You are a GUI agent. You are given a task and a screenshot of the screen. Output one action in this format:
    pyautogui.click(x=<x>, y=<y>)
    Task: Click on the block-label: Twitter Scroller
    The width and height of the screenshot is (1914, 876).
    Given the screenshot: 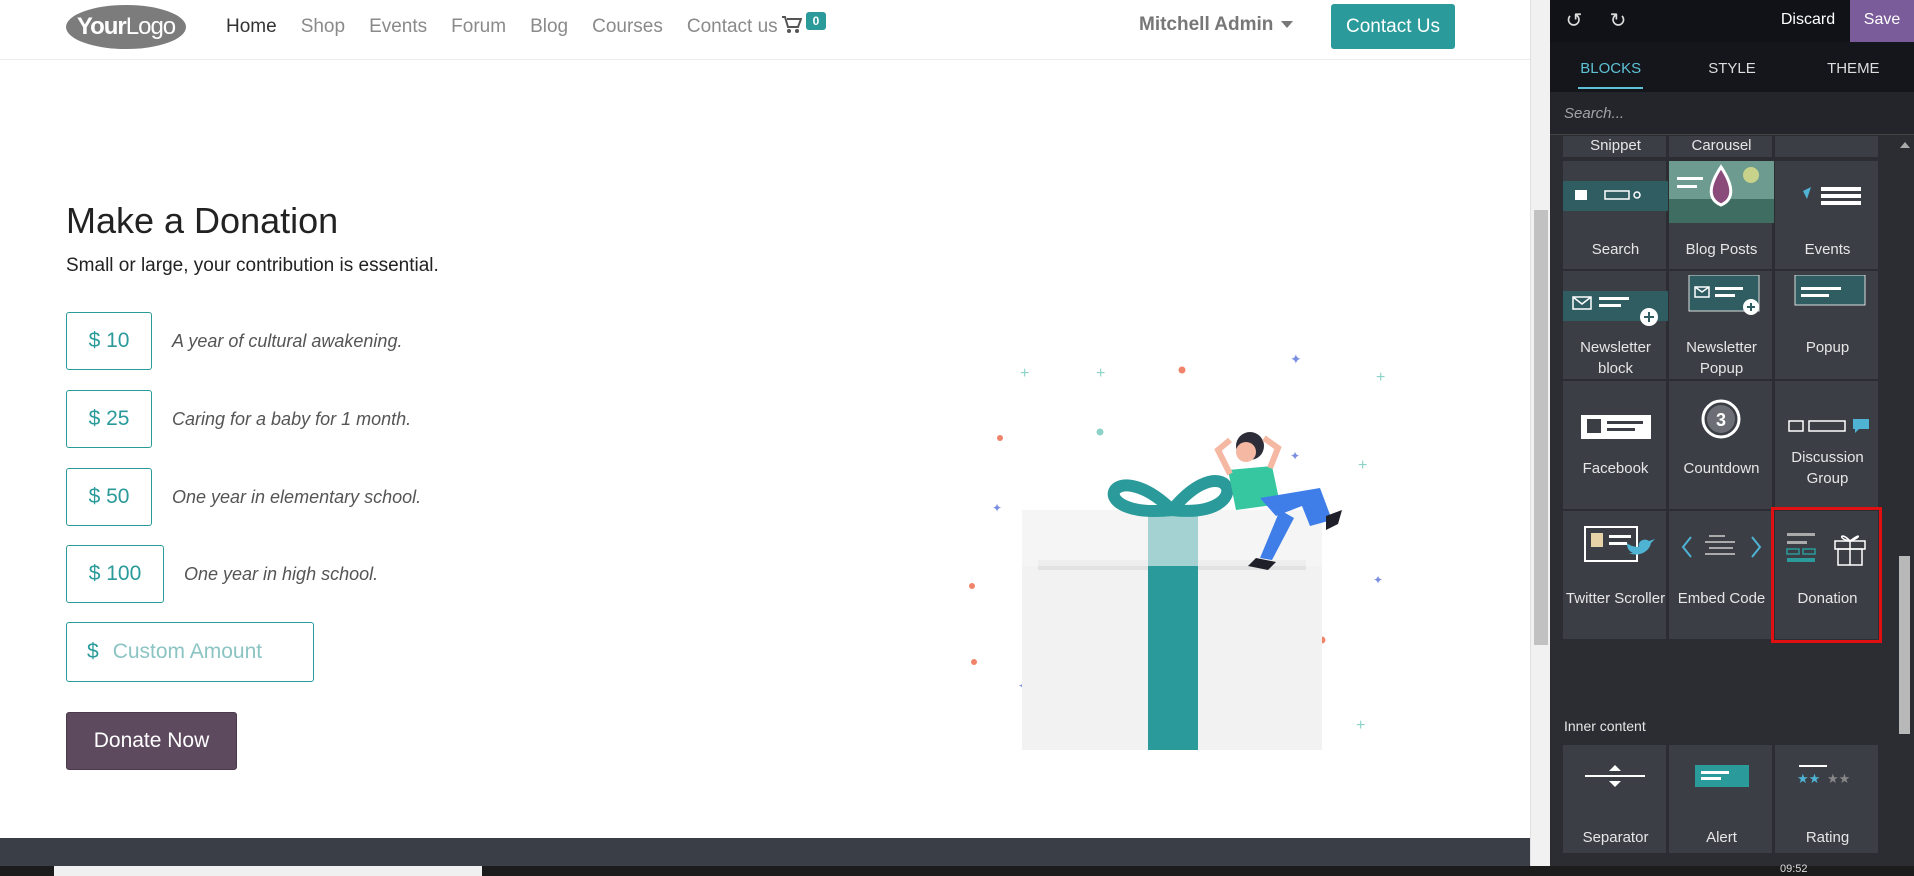 What is the action you would take?
    pyautogui.click(x=1615, y=598)
    